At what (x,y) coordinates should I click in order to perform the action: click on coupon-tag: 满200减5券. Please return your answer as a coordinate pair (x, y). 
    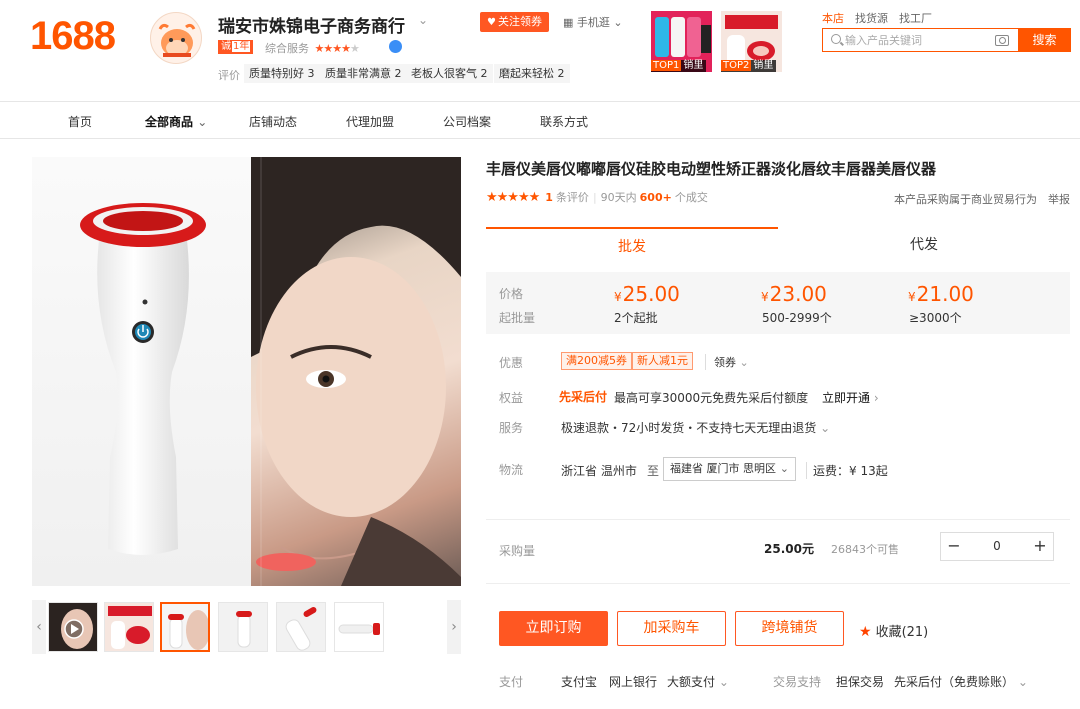
    Looking at the image, I should click on (596, 361).